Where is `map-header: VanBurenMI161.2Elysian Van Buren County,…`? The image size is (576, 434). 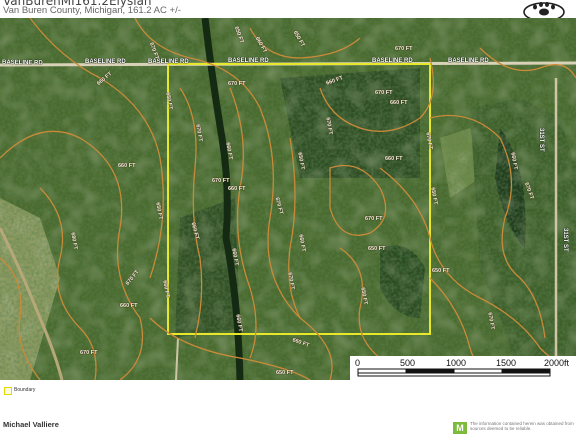 map-header: VanBurenMI161.2Elysian Van Buren County,… is located at coordinates (288, 9).